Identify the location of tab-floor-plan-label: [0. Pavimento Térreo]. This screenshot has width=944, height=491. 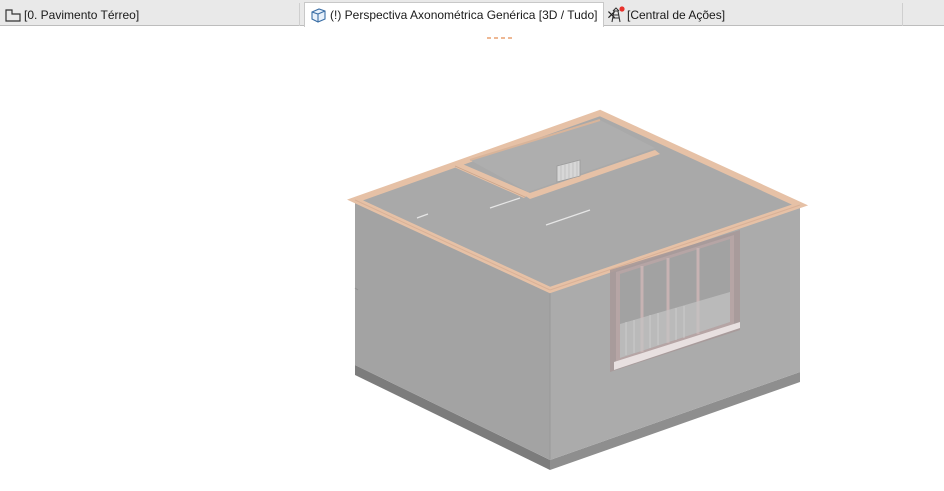
(82, 14).